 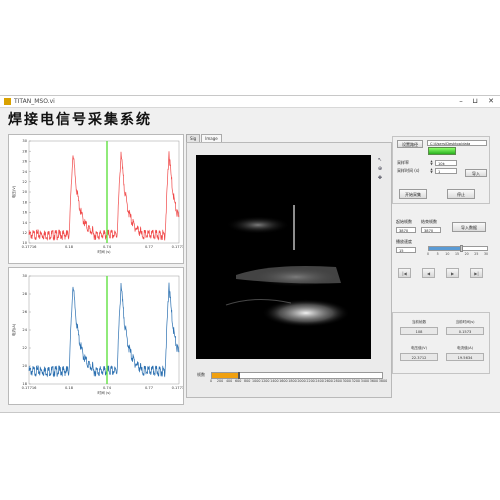 What do you see at coordinates (220, 381) in the screenshot?
I see `frame-tick-label: 200` at bounding box center [220, 381].